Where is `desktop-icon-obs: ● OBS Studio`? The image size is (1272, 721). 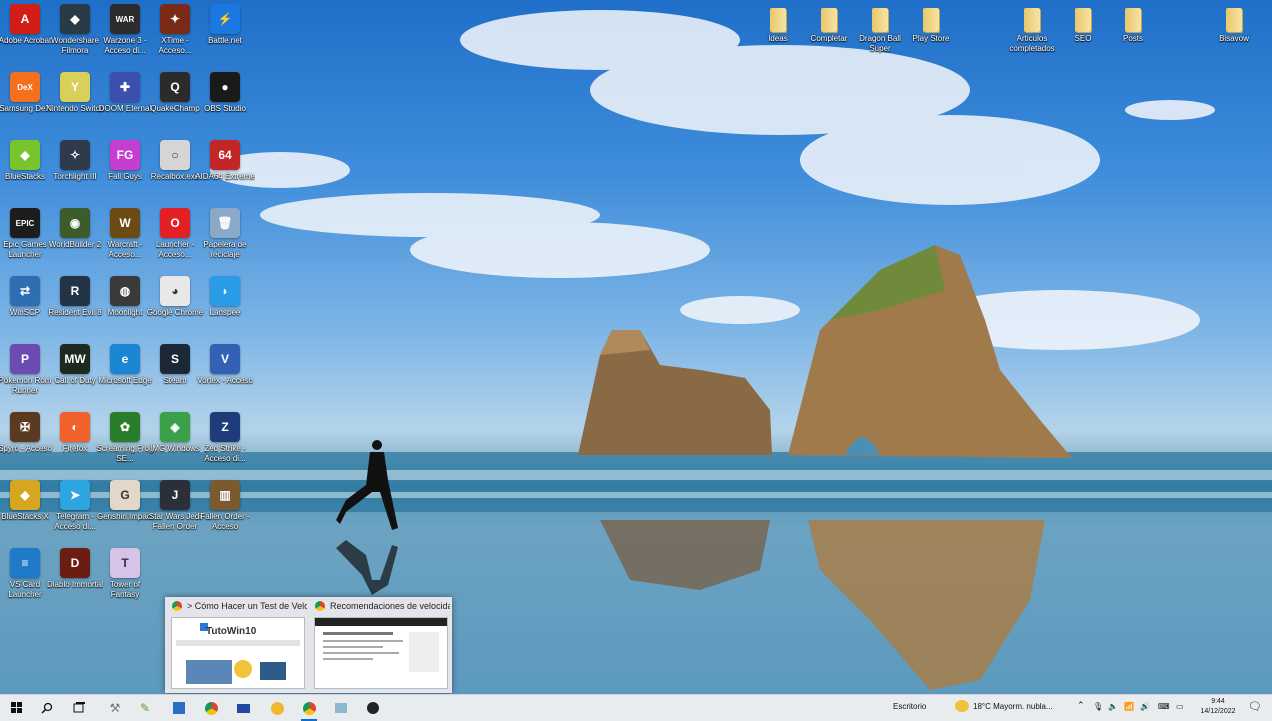 desktop-icon-obs: ● OBS Studio is located at coordinates (225, 91).